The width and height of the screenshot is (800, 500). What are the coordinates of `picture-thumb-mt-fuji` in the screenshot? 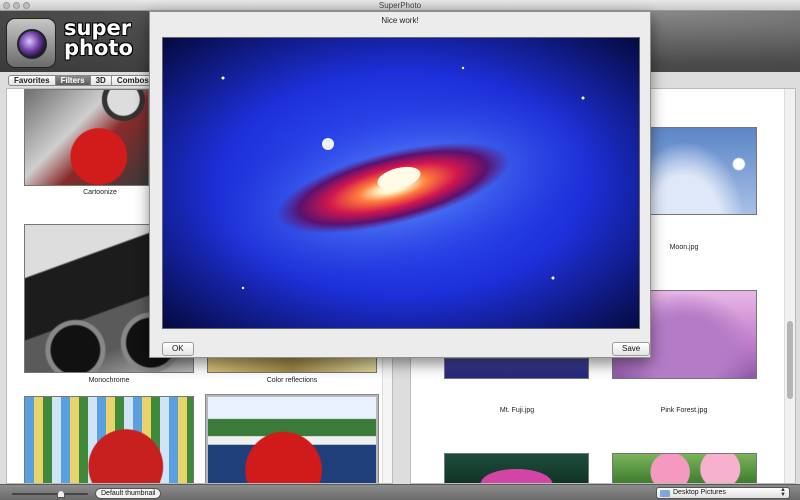 It's located at (516, 368).